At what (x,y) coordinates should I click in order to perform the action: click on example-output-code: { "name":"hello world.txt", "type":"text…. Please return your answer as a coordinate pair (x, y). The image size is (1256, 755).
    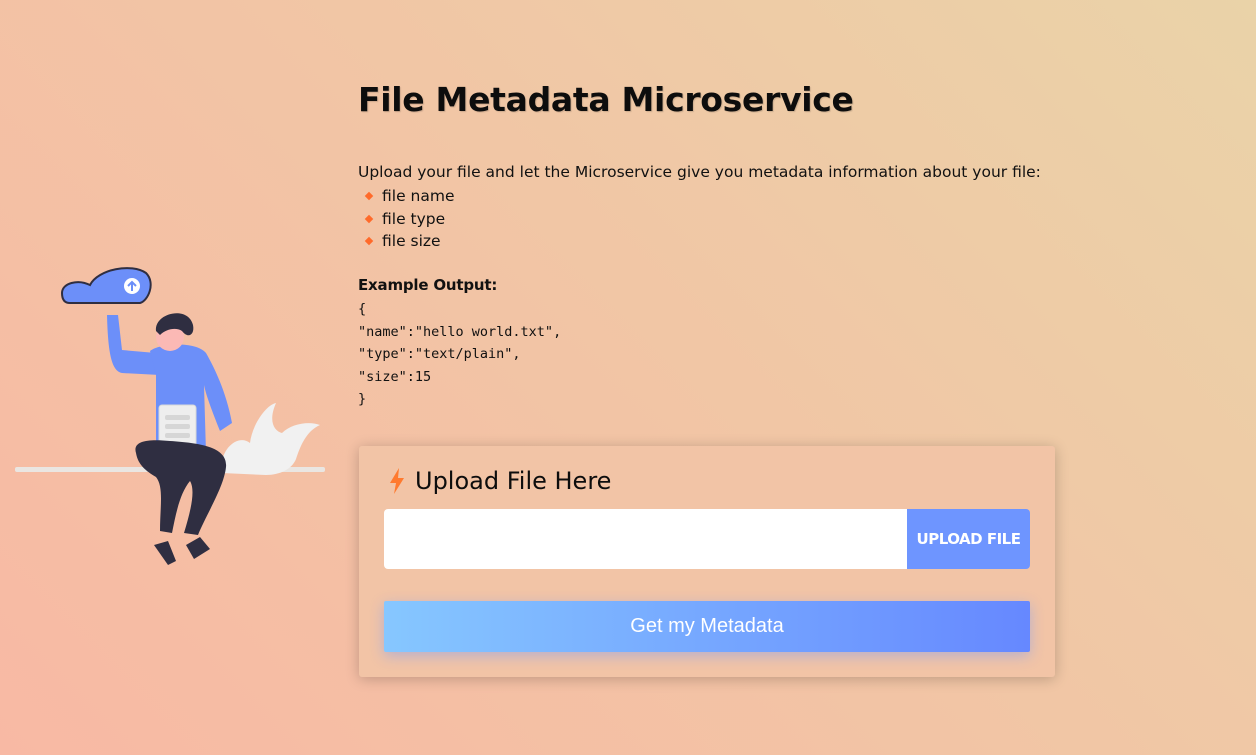
    Looking at the image, I should click on (460, 354).